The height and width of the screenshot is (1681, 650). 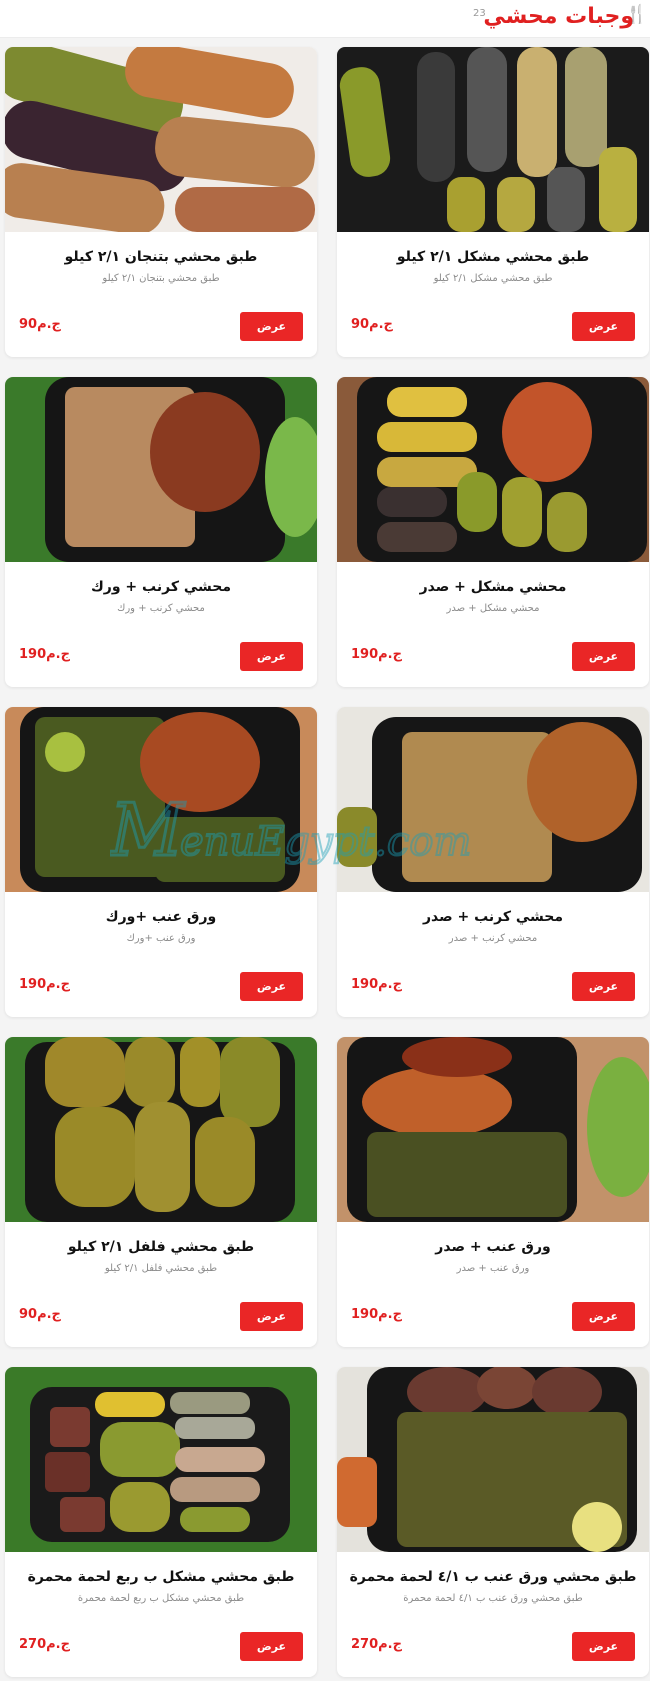 I want to click on fork-knife-icon: 🍴, so click(x=637, y=14).